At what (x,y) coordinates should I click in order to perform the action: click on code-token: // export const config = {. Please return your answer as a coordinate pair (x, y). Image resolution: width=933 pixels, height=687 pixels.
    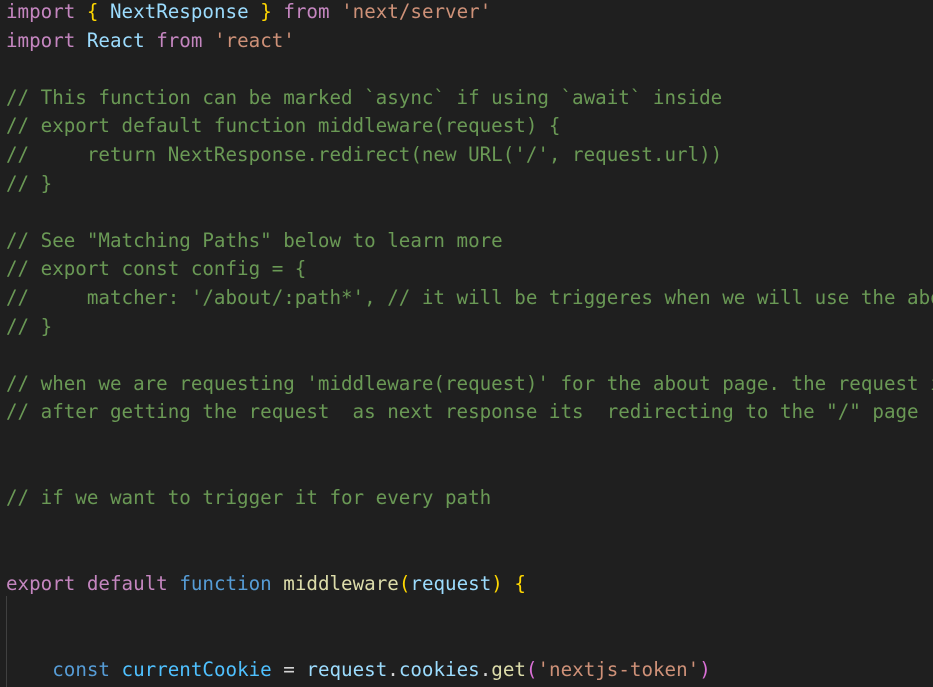
    Looking at the image, I should click on (156, 269).